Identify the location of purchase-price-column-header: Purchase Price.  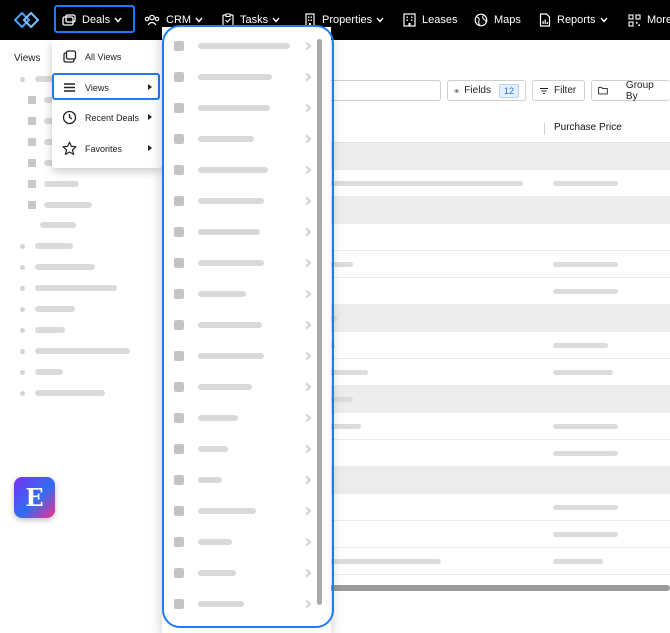
(588, 127).